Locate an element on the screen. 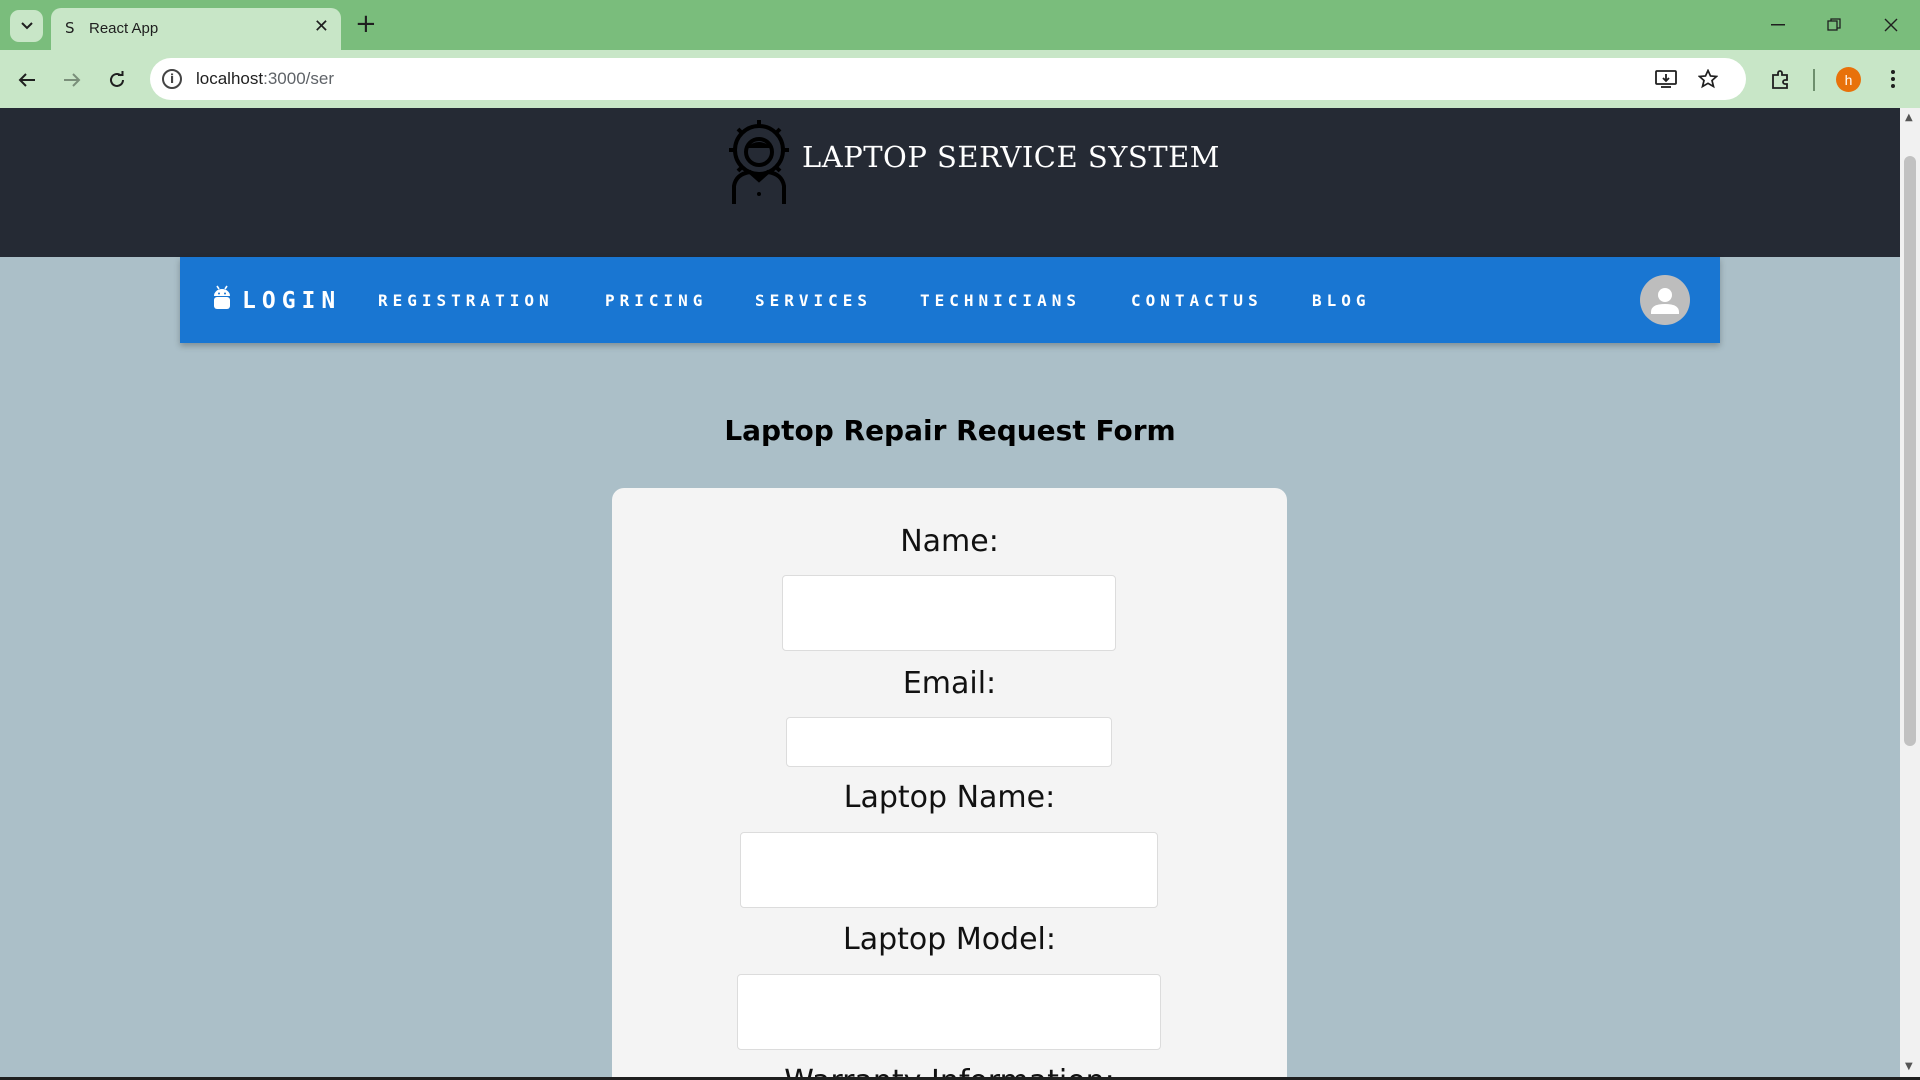 This screenshot has width=1920, height=1080. name-label: Name: is located at coordinates (949, 541).